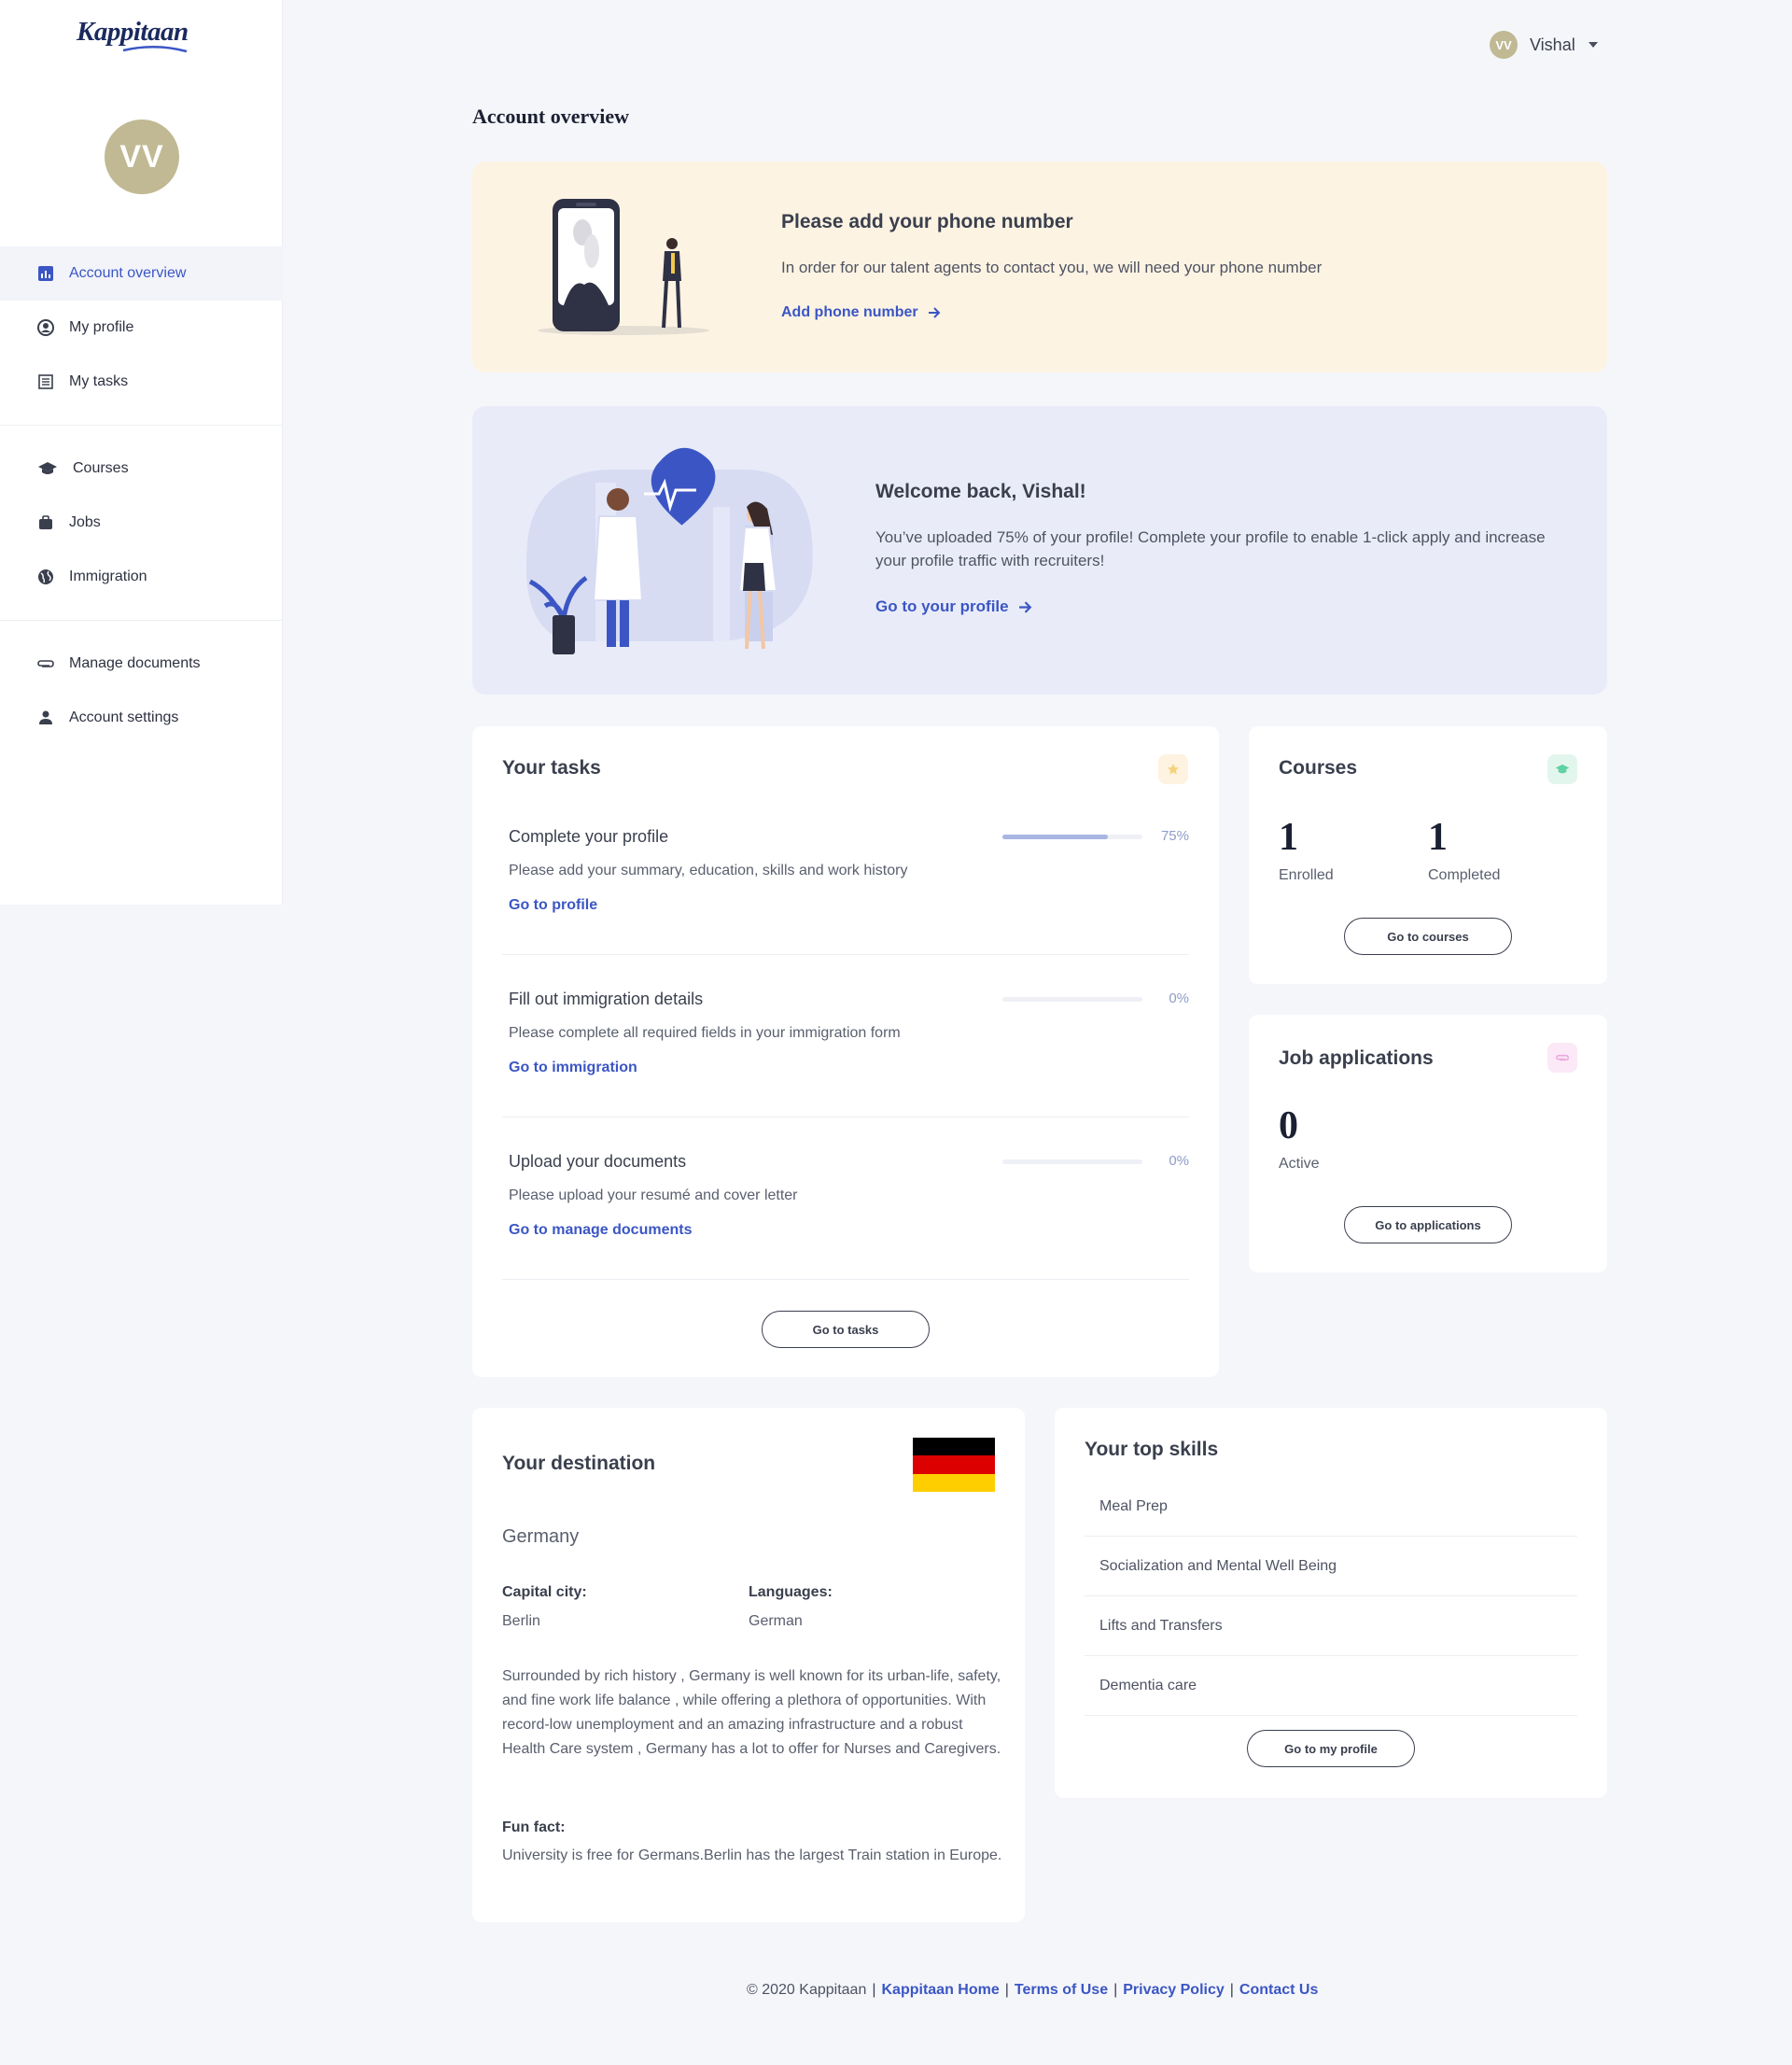 This screenshot has height=2065, width=1792. I want to click on go-to-your-profile-link: Go to your profile, so click(953, 606).